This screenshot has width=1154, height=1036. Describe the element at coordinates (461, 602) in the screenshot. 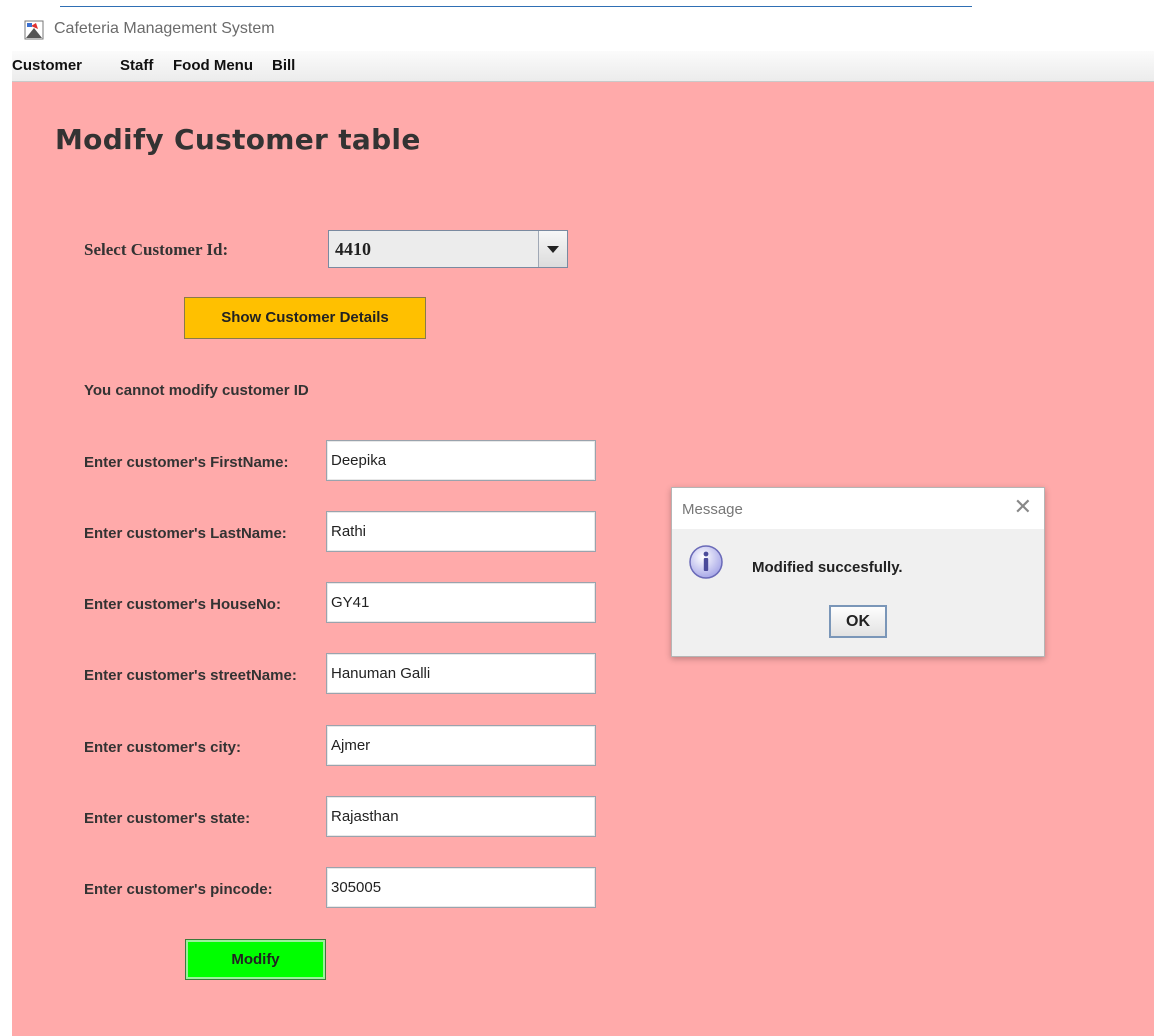

I see `house-no-field` at that location.